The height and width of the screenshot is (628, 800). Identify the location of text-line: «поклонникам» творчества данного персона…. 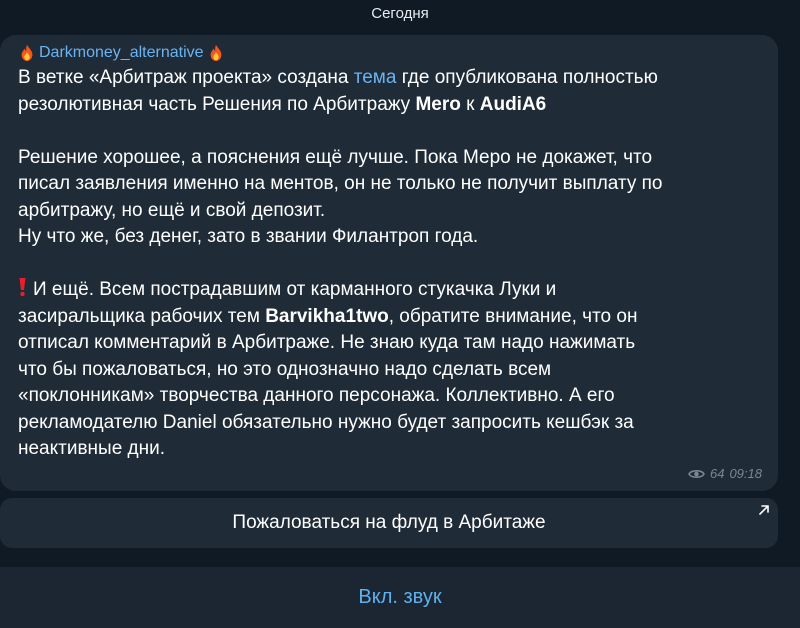
(316, 395).